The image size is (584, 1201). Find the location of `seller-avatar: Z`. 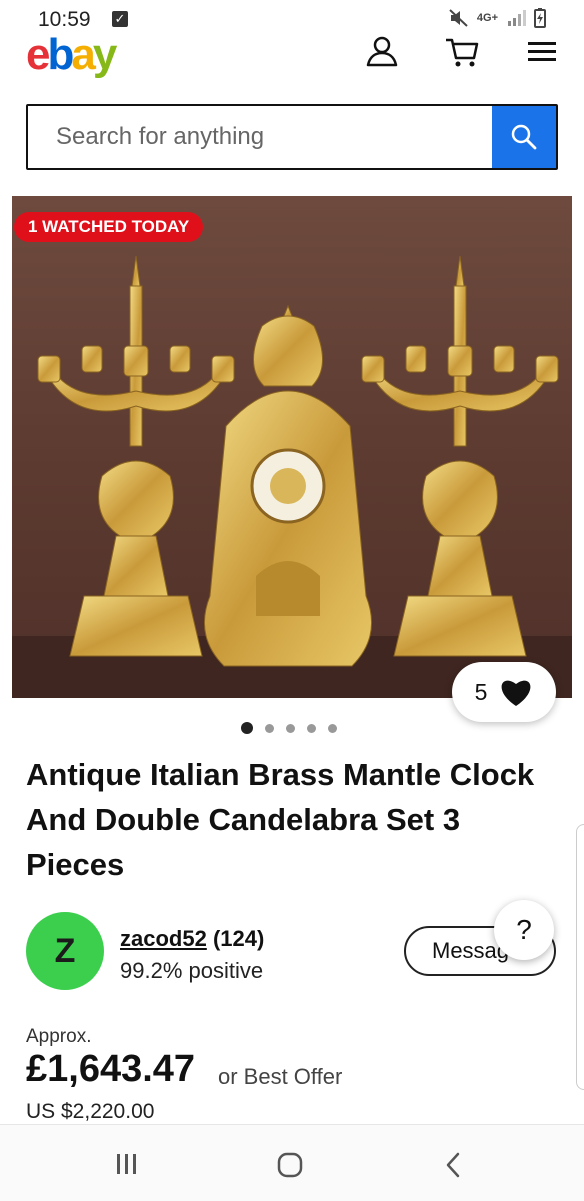

seller-avatar: Z is located at coordinates (65, 951).